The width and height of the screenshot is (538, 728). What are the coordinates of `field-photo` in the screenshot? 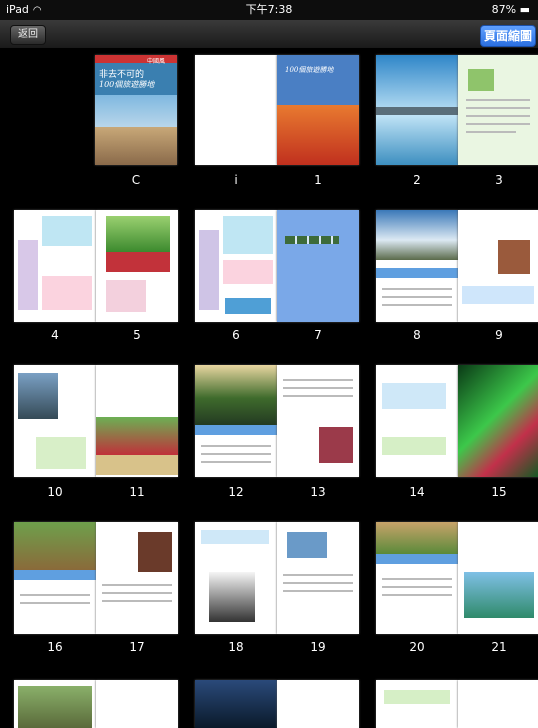 It's located at (137, 465).